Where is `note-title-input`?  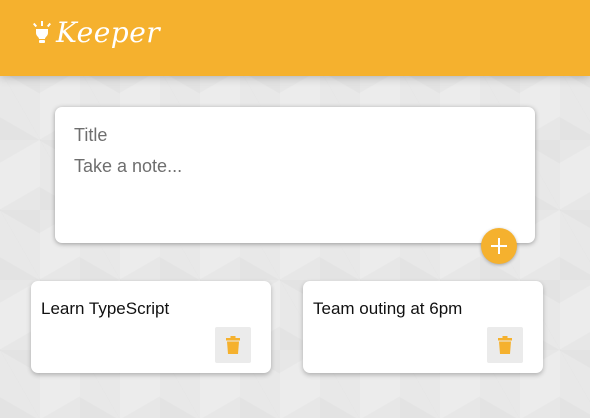 note-title-input is located at coordinates (294, 135).